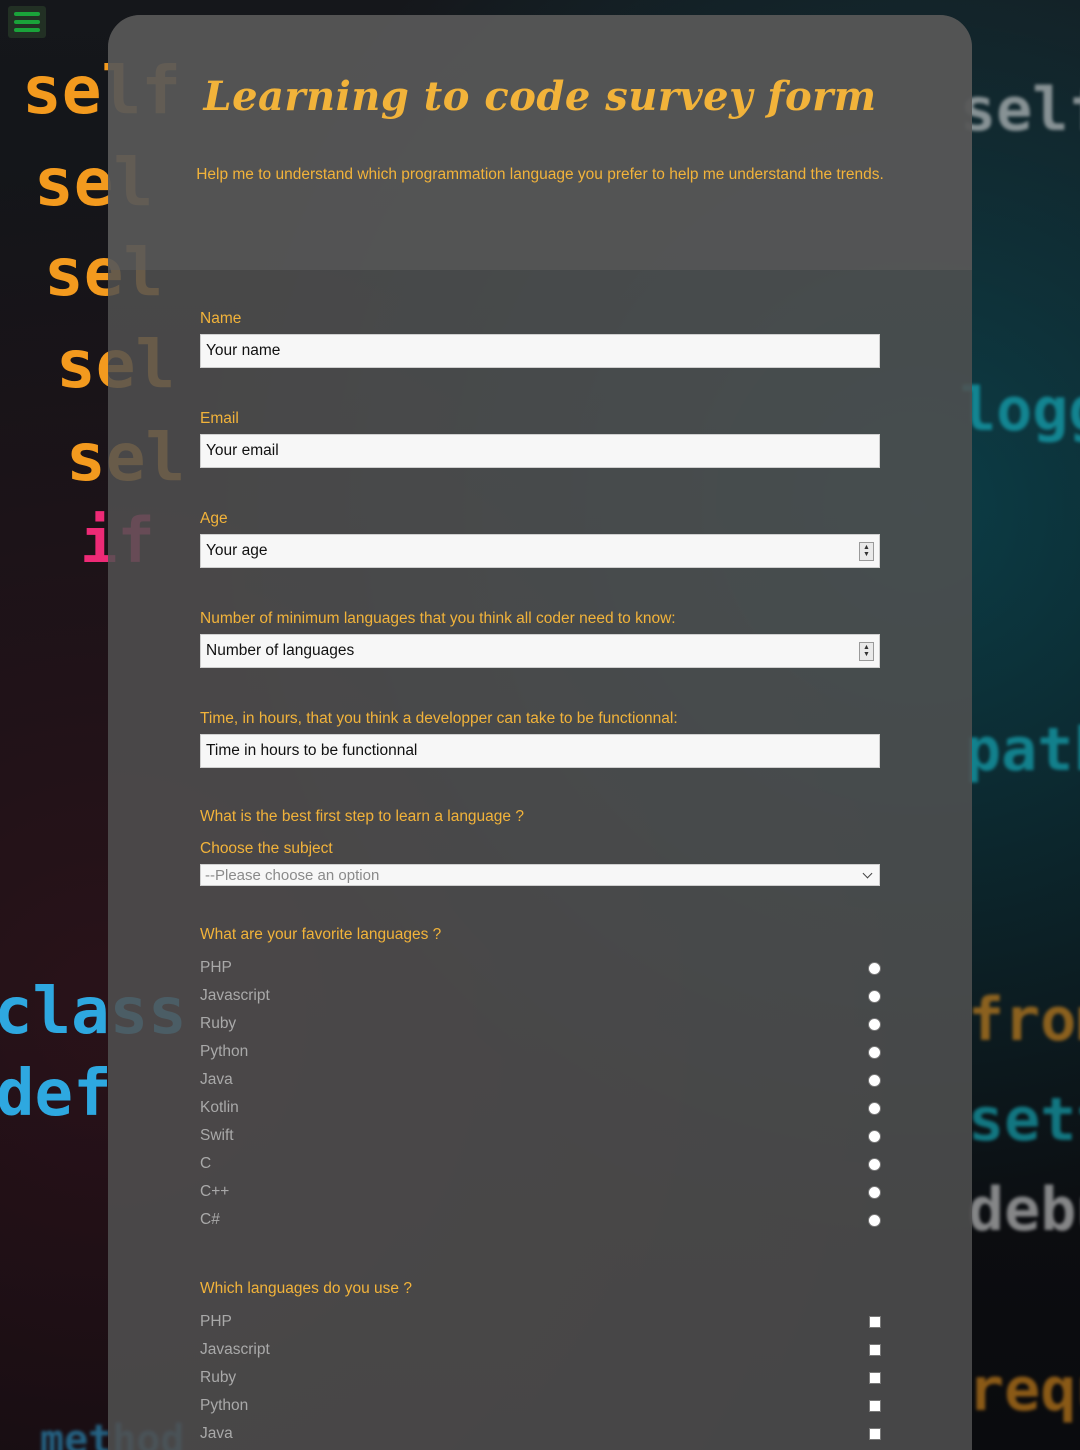 Image resolution: width=1080 pixels, height=1450 pixels. What do you see at coordinates (210, 1219) in the screenshot?
I see `option-label: C#` at bounding box center [210, 1219].